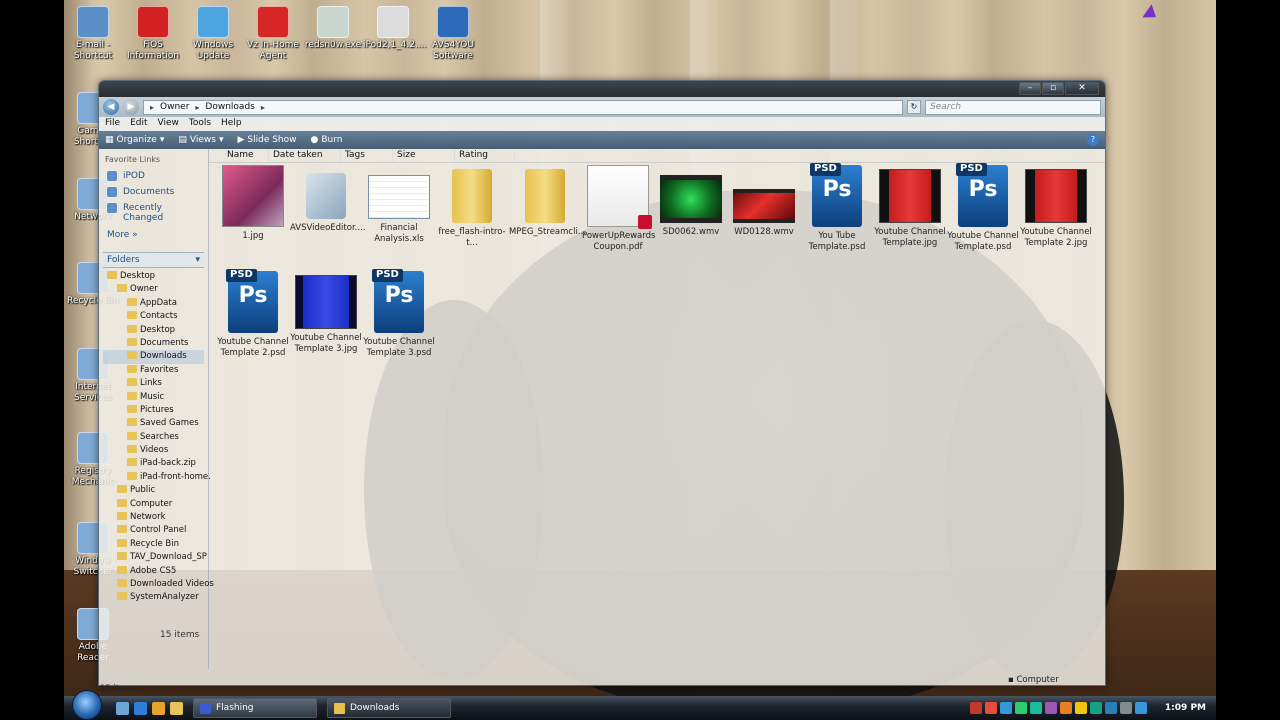  I want to click on folder-icon, so click(176, 708).